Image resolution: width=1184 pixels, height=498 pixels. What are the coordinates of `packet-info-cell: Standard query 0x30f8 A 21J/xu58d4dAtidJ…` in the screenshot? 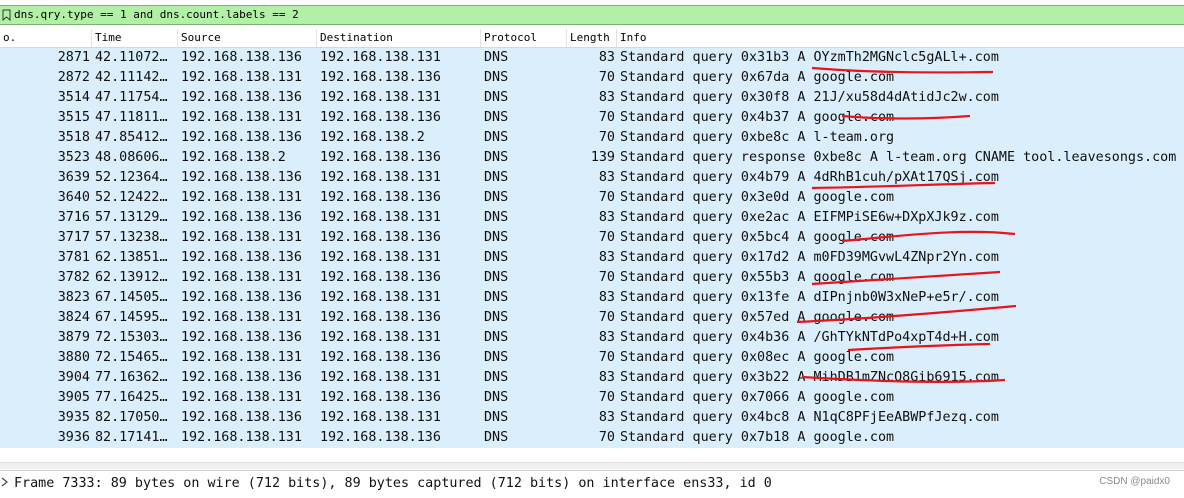 It's located at (809, 97).